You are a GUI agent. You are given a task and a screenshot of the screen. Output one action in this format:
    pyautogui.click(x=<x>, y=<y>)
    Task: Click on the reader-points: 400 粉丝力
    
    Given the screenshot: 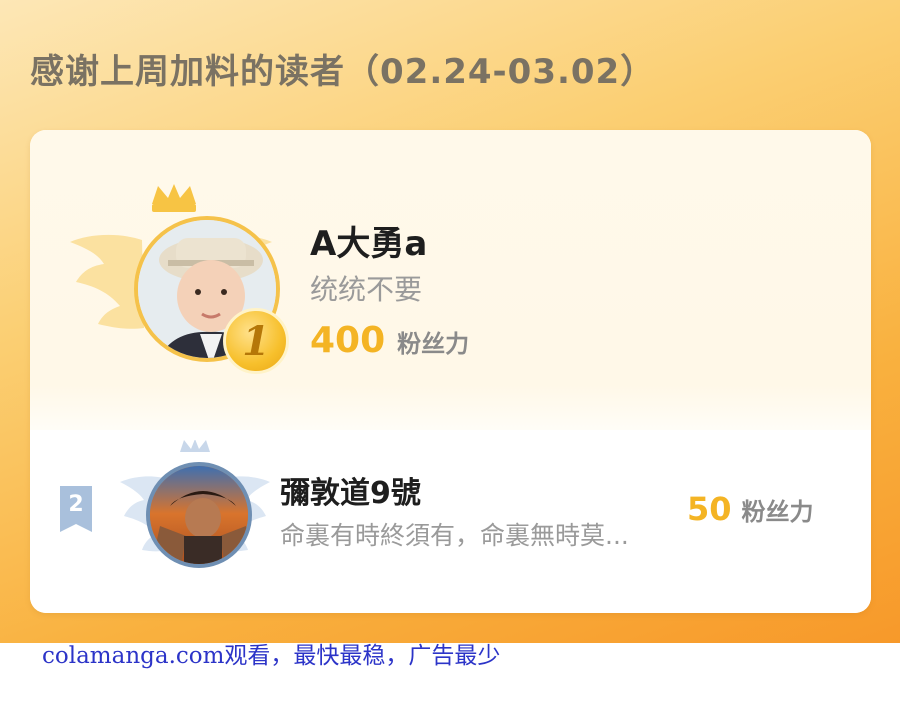 What is the action you would take?
    pyautogui.click(x=389, y=340)
    